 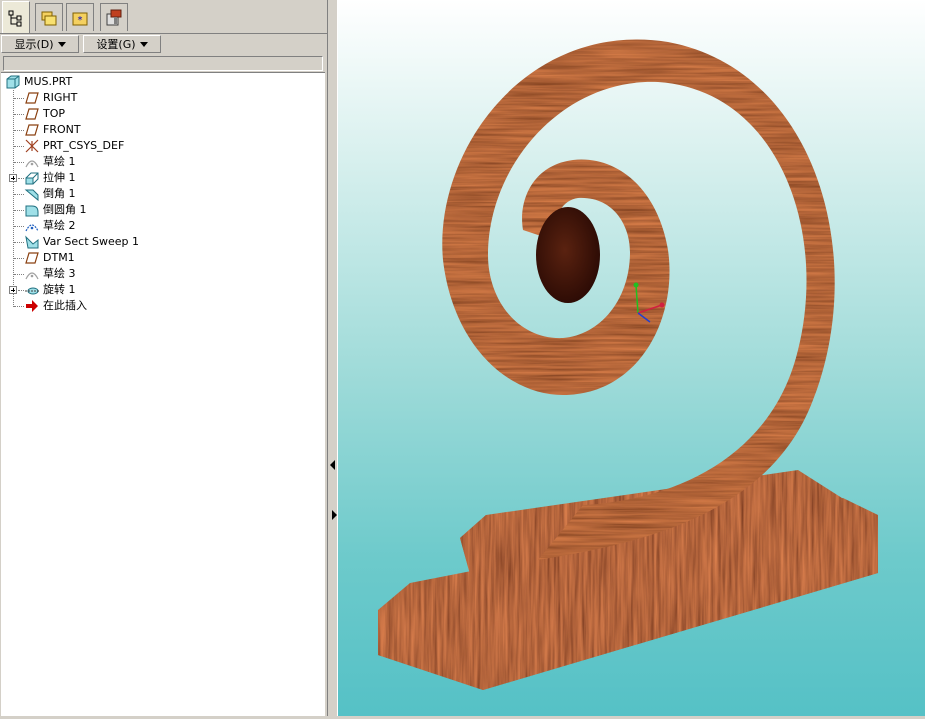 What do you see at coordinates (32, 178) in the screenshot?
I see `extrude-icon` at bounding box center [32, 178].